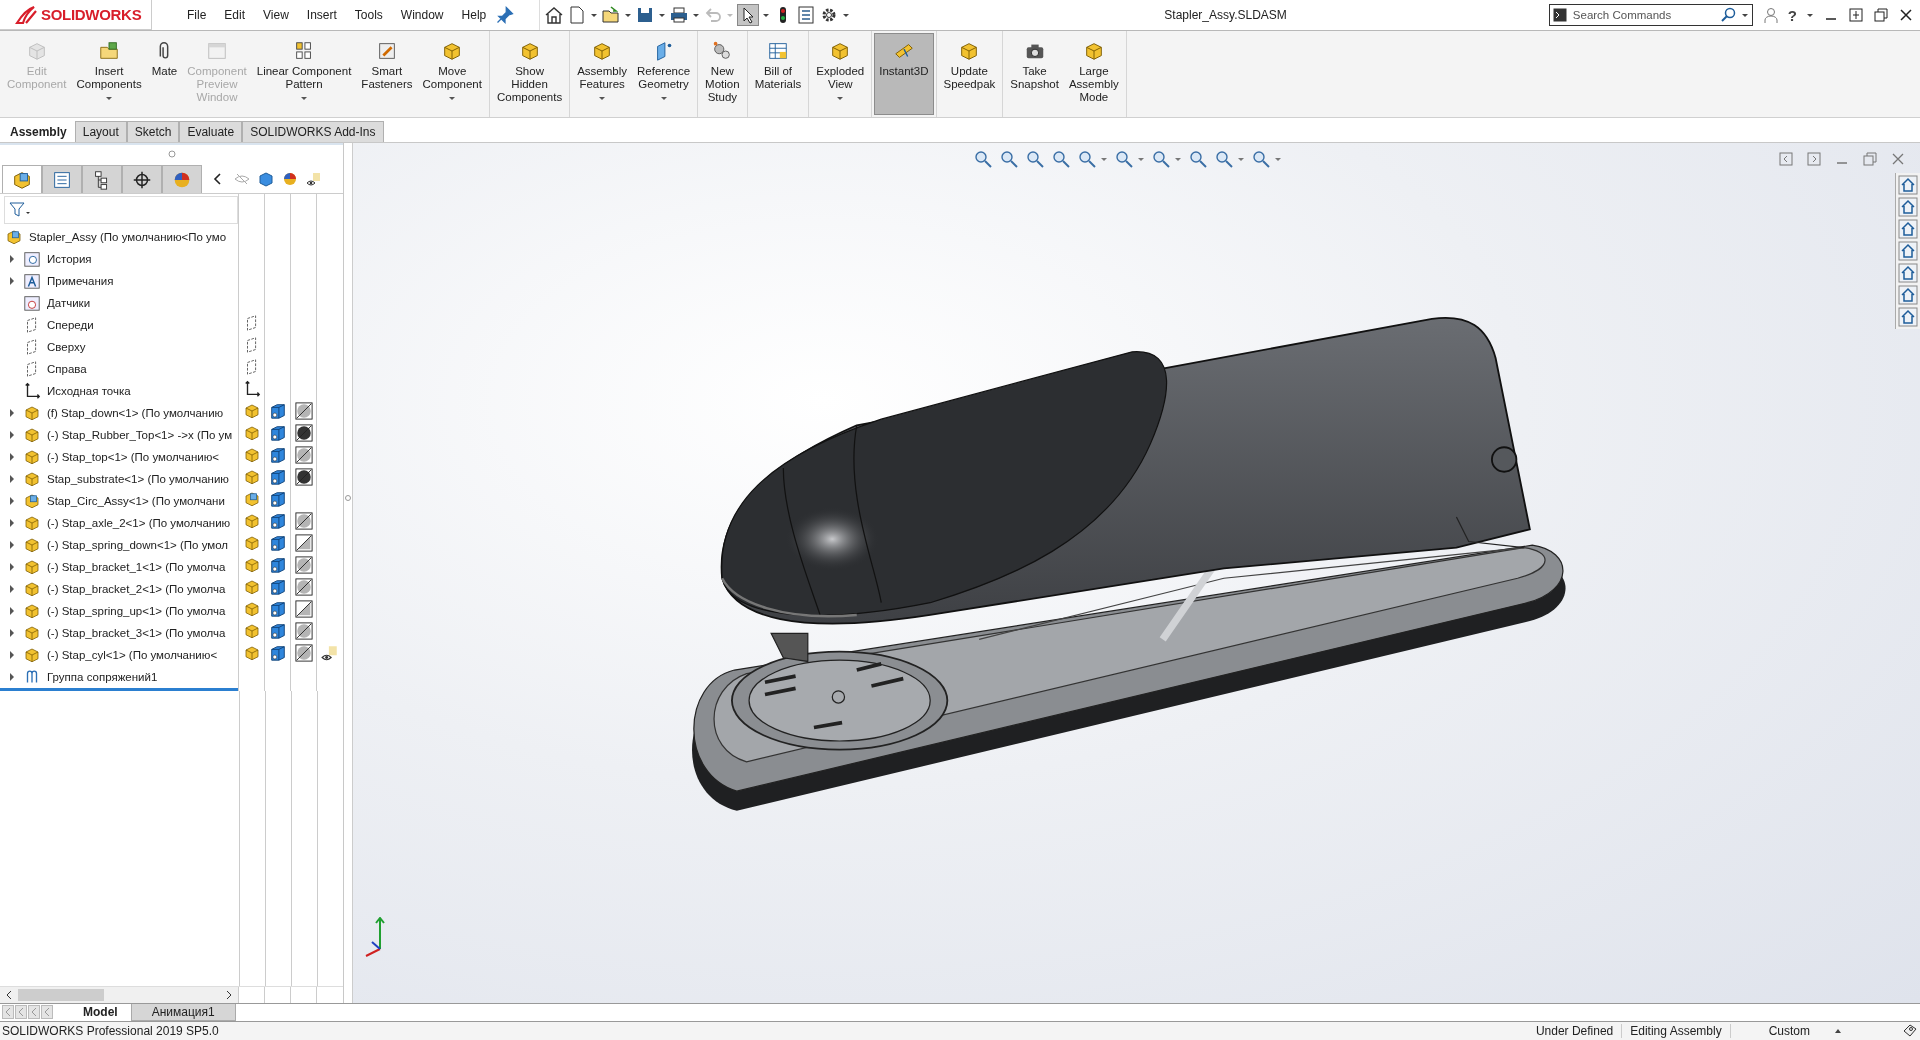 The image size is (1920, 1040). Describe the element at coordinates (1093, 74) in the screenshot. I see `ribbon-command: Large Assembly Mode` at that location.